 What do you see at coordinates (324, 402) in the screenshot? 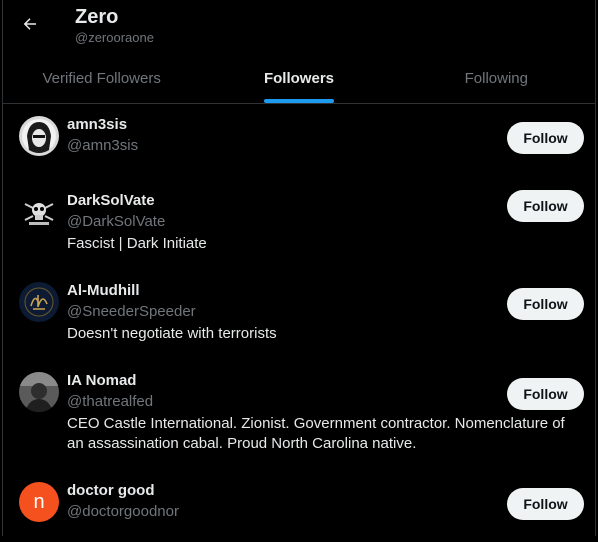
I see `follower-handle: @thatrealfed` at bounding box center [324, 402].